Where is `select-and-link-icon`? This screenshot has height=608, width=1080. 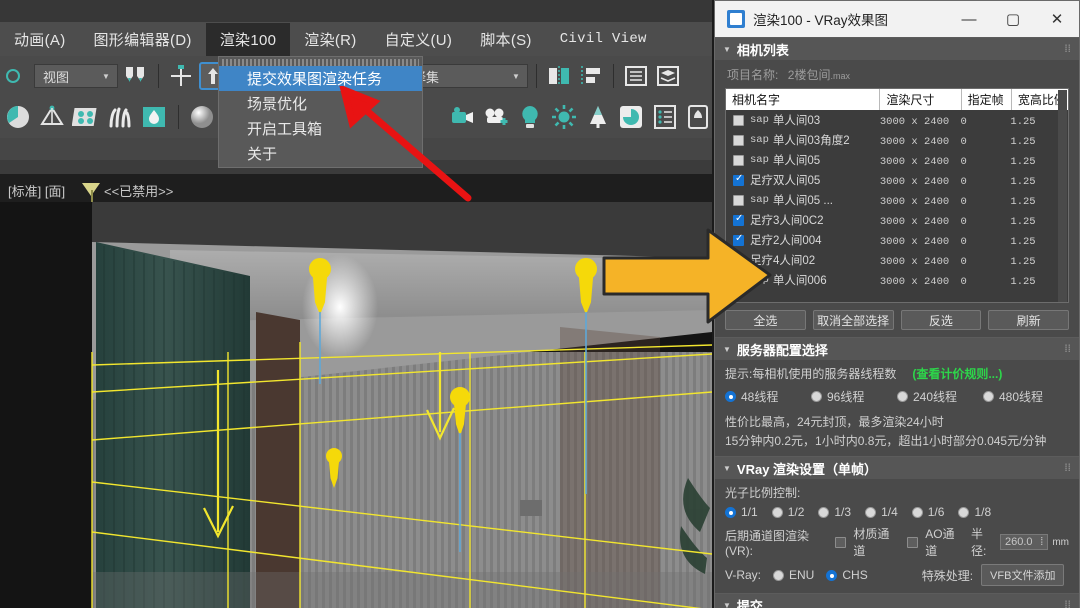
select-and-link-icon is located at coordinates (136, 76).